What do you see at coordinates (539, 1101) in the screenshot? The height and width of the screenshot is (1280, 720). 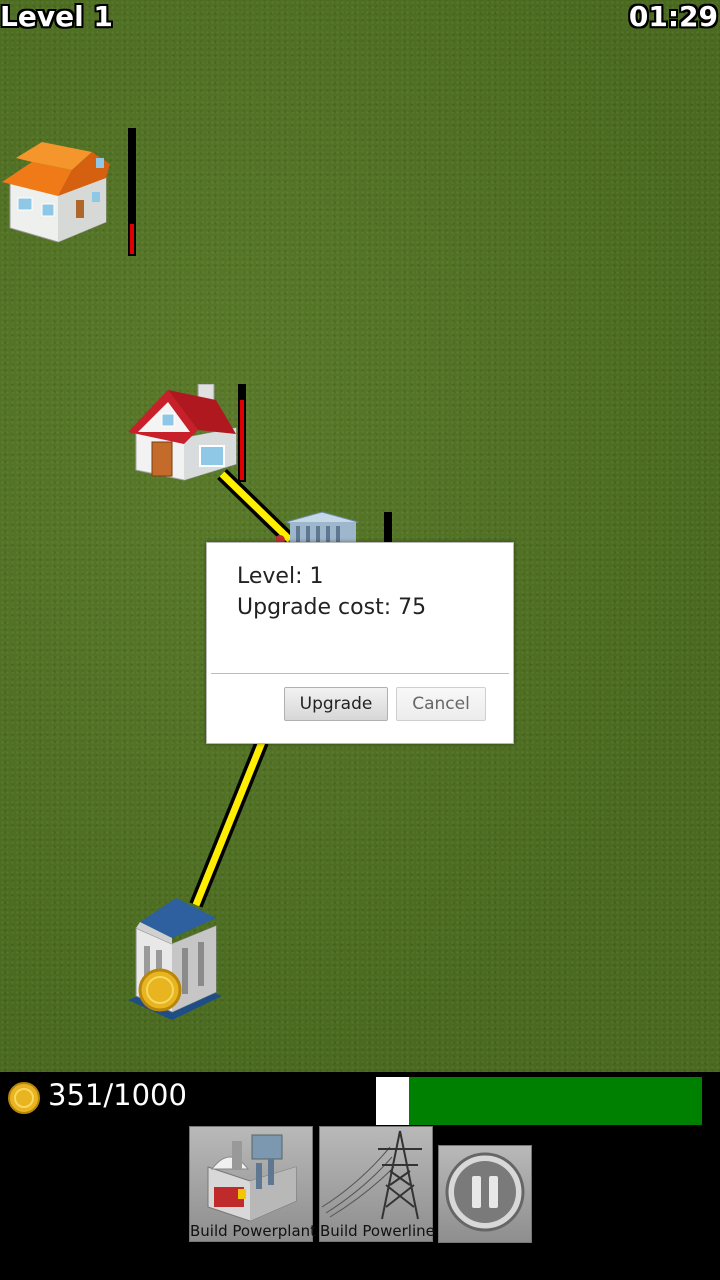 I see `level-progress-bar` at bounding box center [539, 1101].